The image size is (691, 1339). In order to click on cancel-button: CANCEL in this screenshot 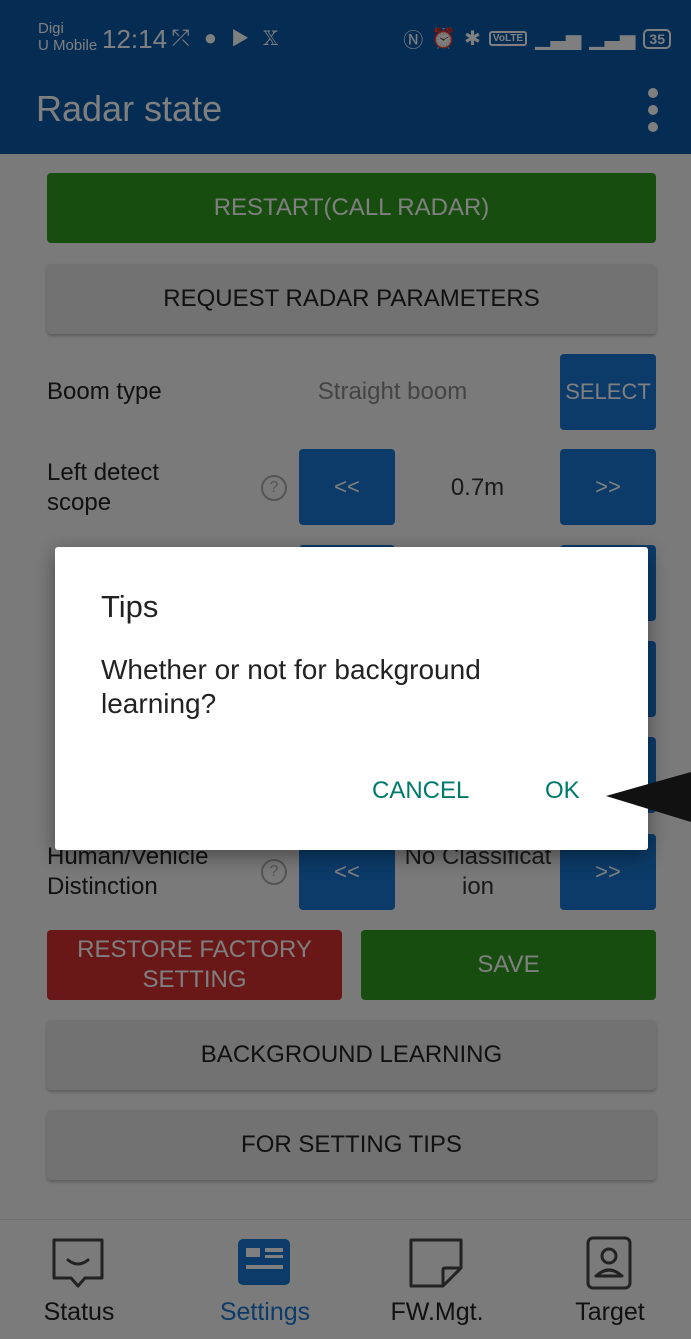, I will do `click(420, 791)`.